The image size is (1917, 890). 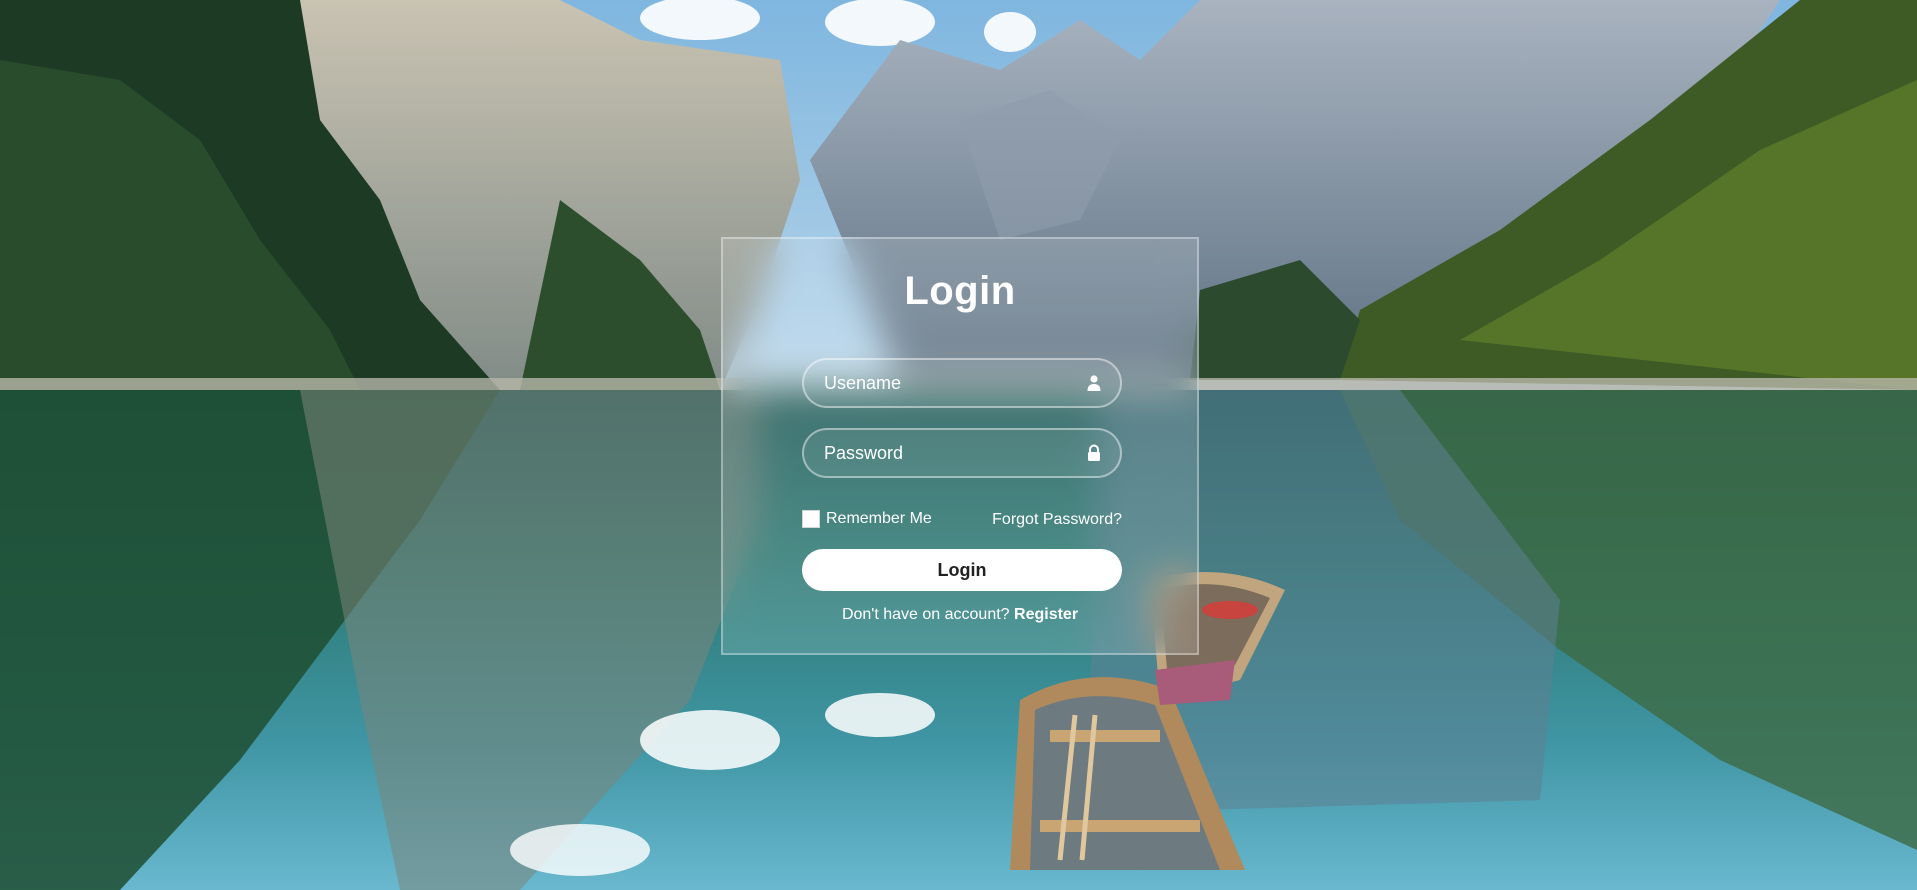 What do you see at coordinates (879, 518) in the screenshot?
I see `remember-me-label: Remember Me` at bounding box center [879, 518].